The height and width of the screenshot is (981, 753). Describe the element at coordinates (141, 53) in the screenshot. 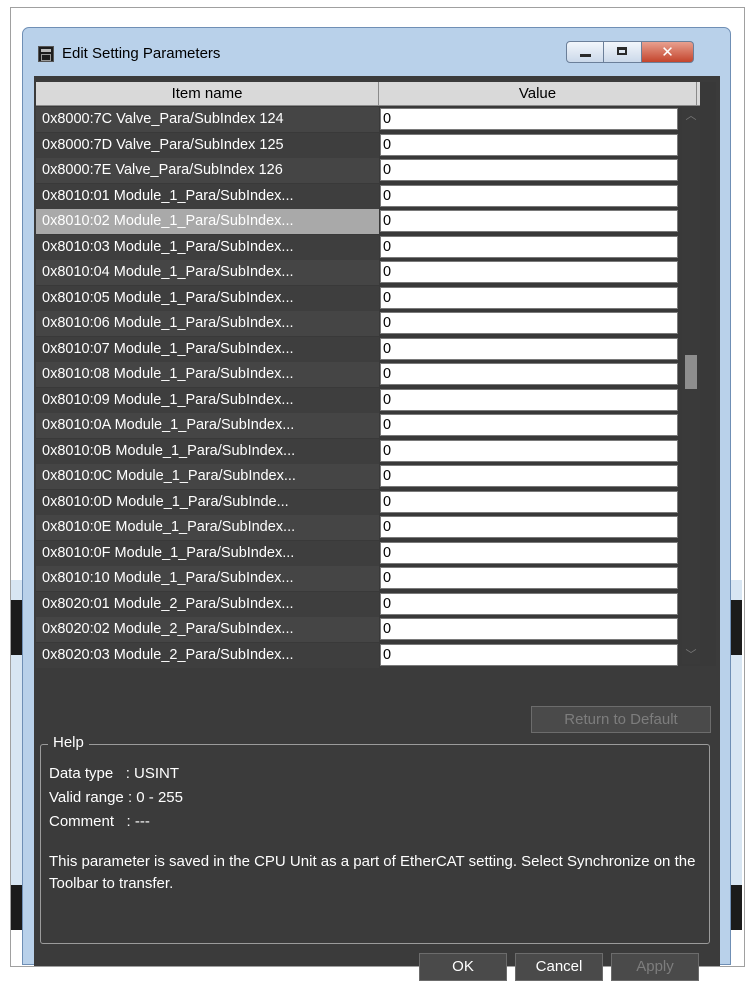

I see `window-title: Edit Setting Parameters` at that location.